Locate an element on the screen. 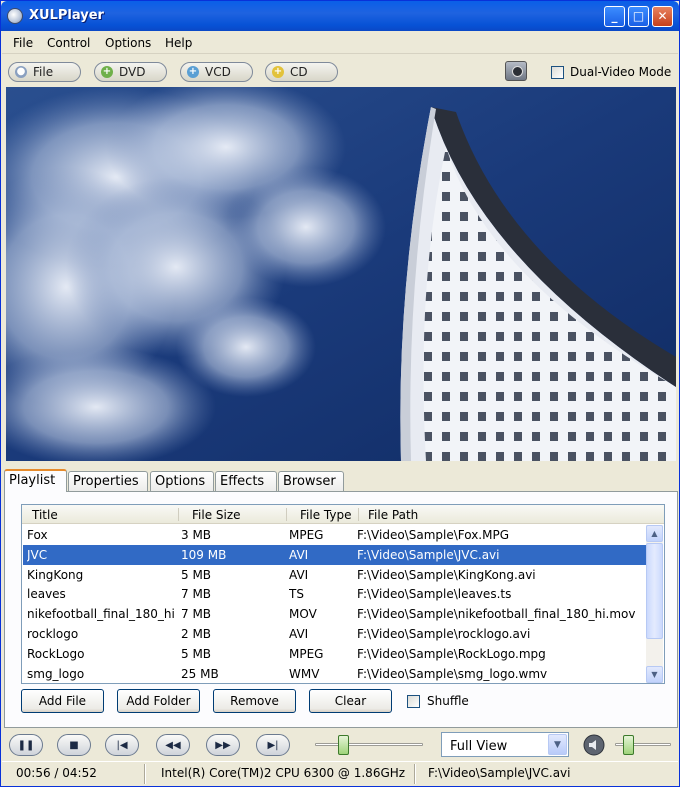 Image resolution: width=680 pixels, height=787 pixels. window-title: XULPlayer is located at coordinates (66, 15).